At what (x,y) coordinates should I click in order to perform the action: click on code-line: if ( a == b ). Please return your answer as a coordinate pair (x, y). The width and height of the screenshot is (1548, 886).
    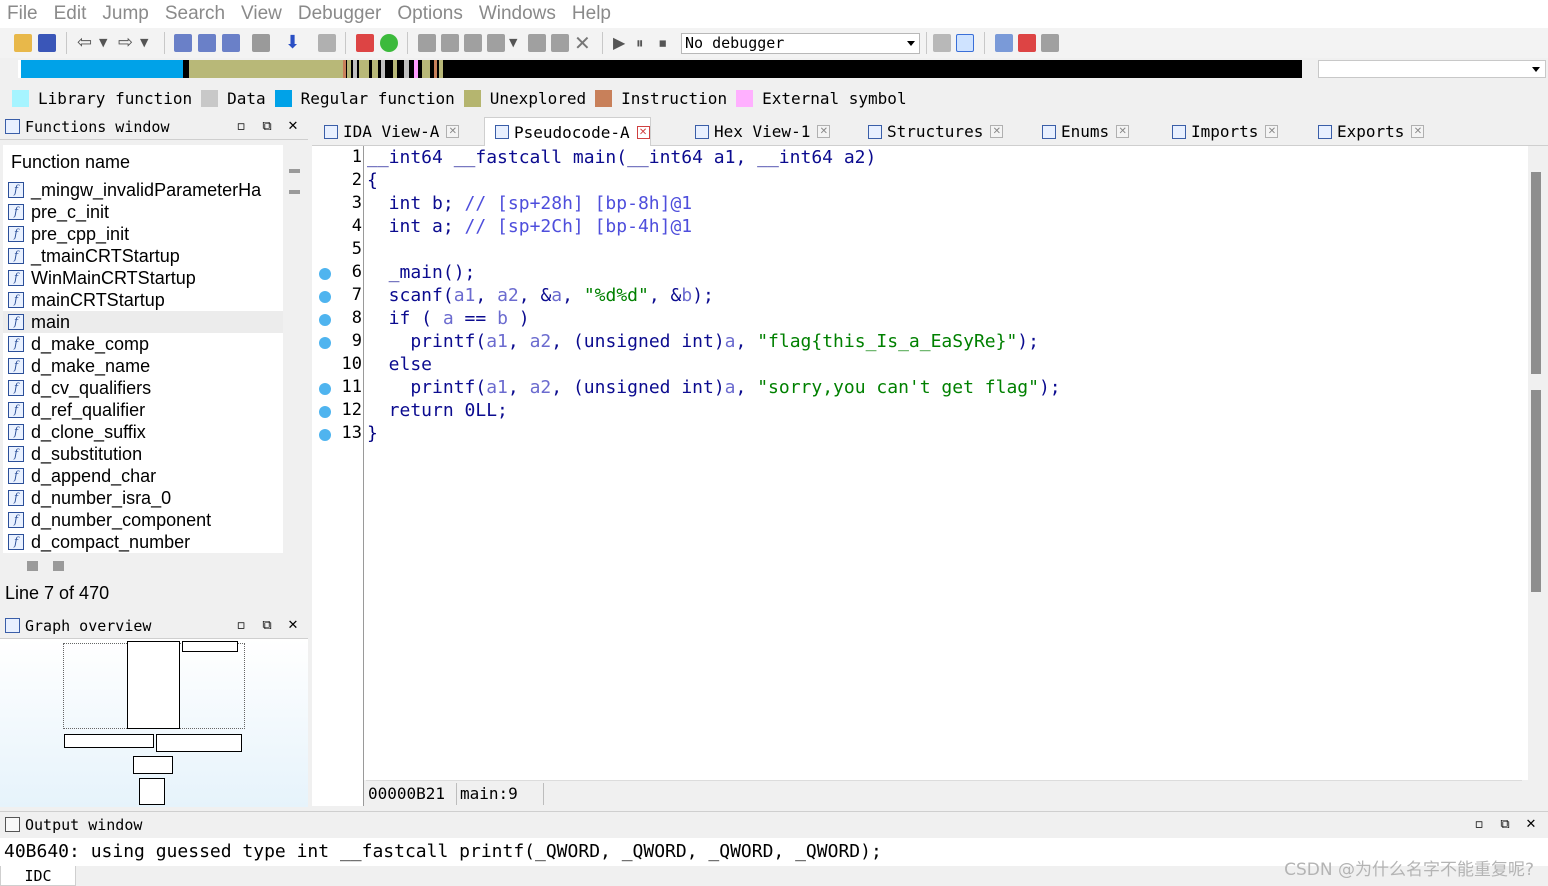
    Looking at the image, I should click on (448, 318).